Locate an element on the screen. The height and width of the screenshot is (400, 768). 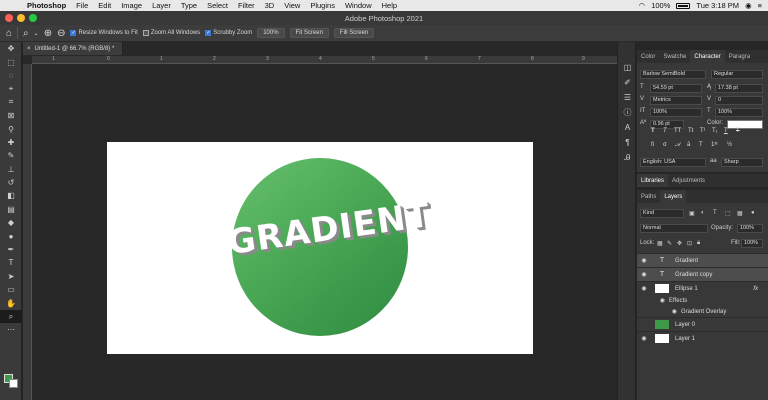
menu-select: Select is located at coordinates (217, 5).